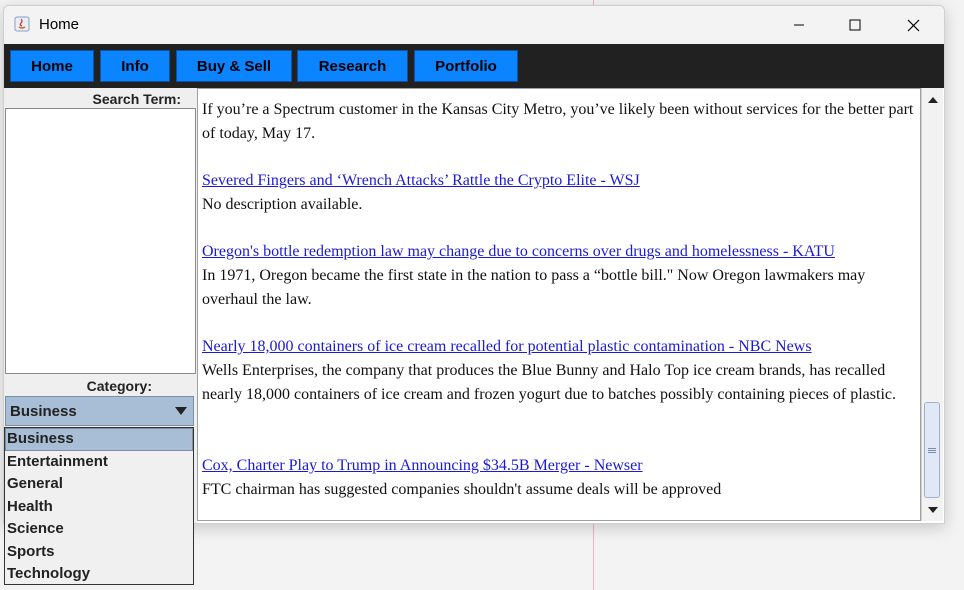 The height and width of the screenshot is (590, 964). I want to click on close-button, so click(913, 25).